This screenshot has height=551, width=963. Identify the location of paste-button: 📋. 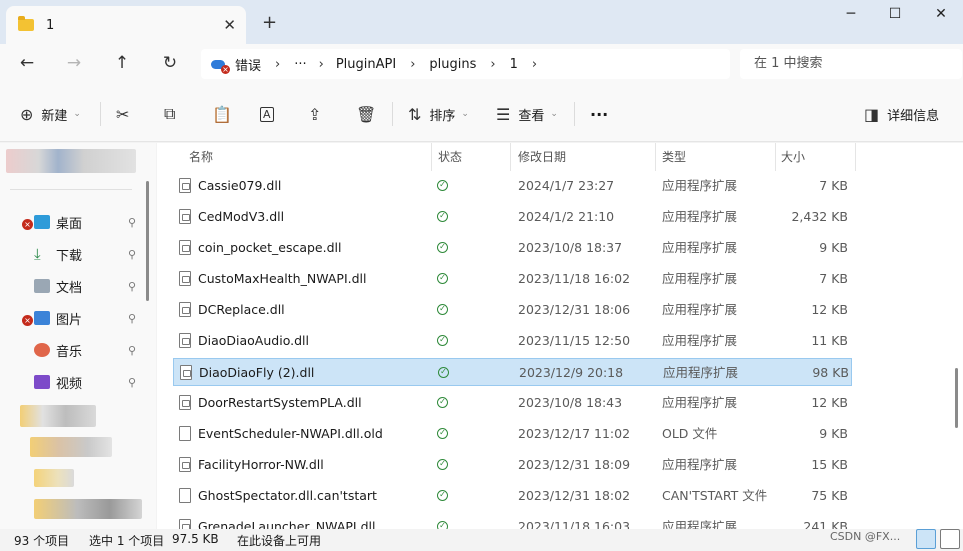
(226, 114).